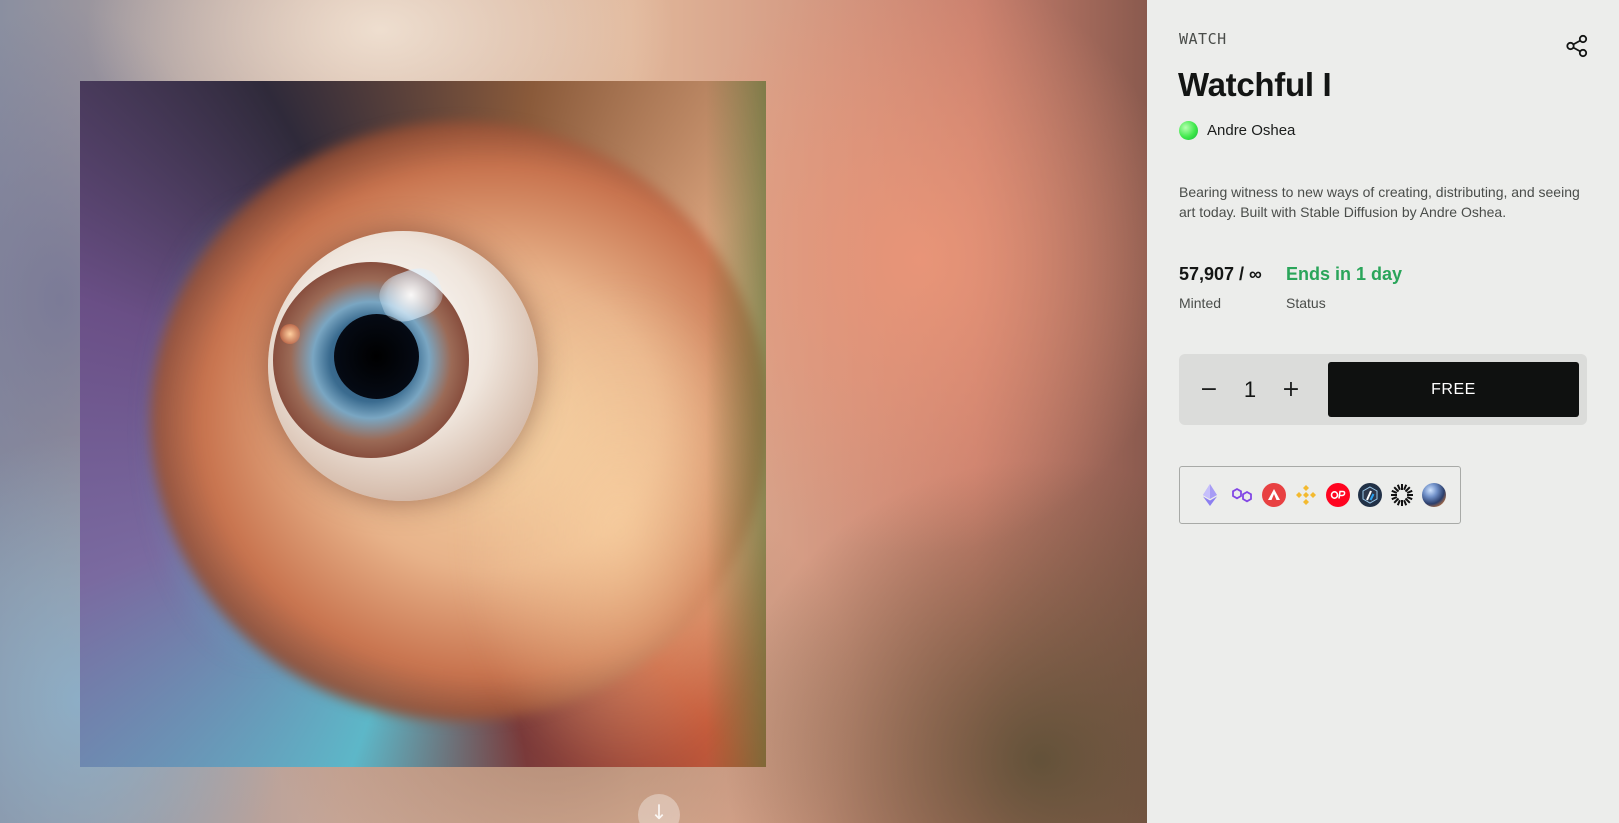 The image size is (1619, 823). I want to click on chain-zora-sunburst, so click(1402, 495).